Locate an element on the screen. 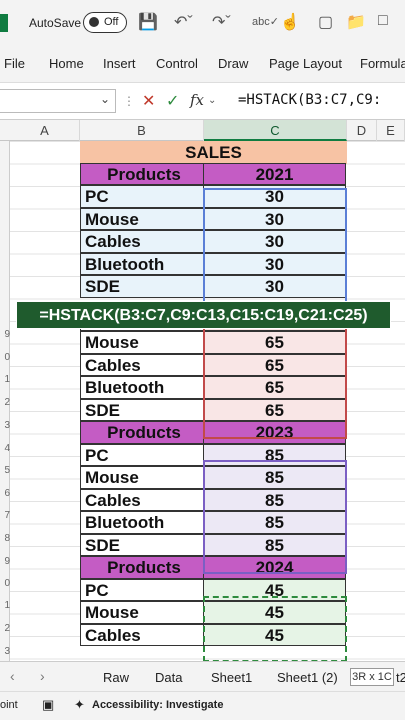 This screenshot has height=720, width=405. open-folder-icon: 📁 is located at coordinates (356, 22).